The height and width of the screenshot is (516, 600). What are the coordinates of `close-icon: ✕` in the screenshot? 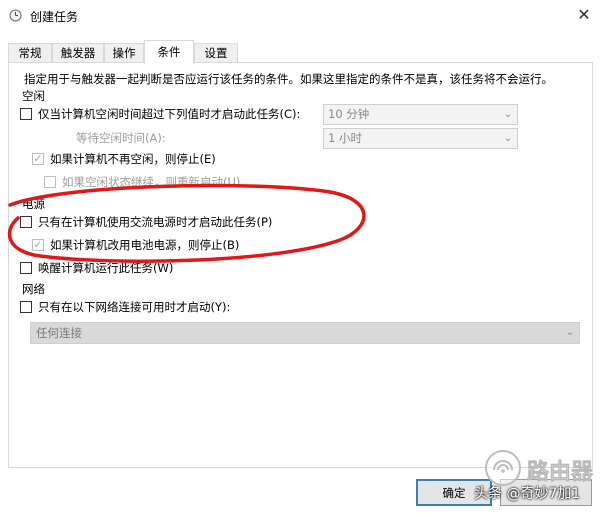 It's located at (584, 15).